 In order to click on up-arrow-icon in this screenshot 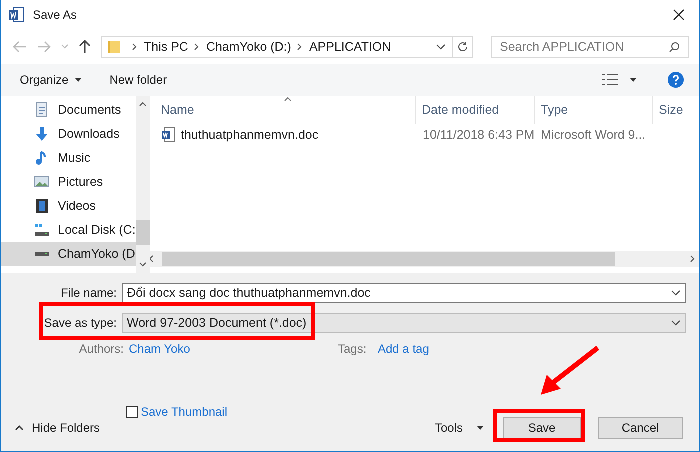, I will do `click(85, 47)`.